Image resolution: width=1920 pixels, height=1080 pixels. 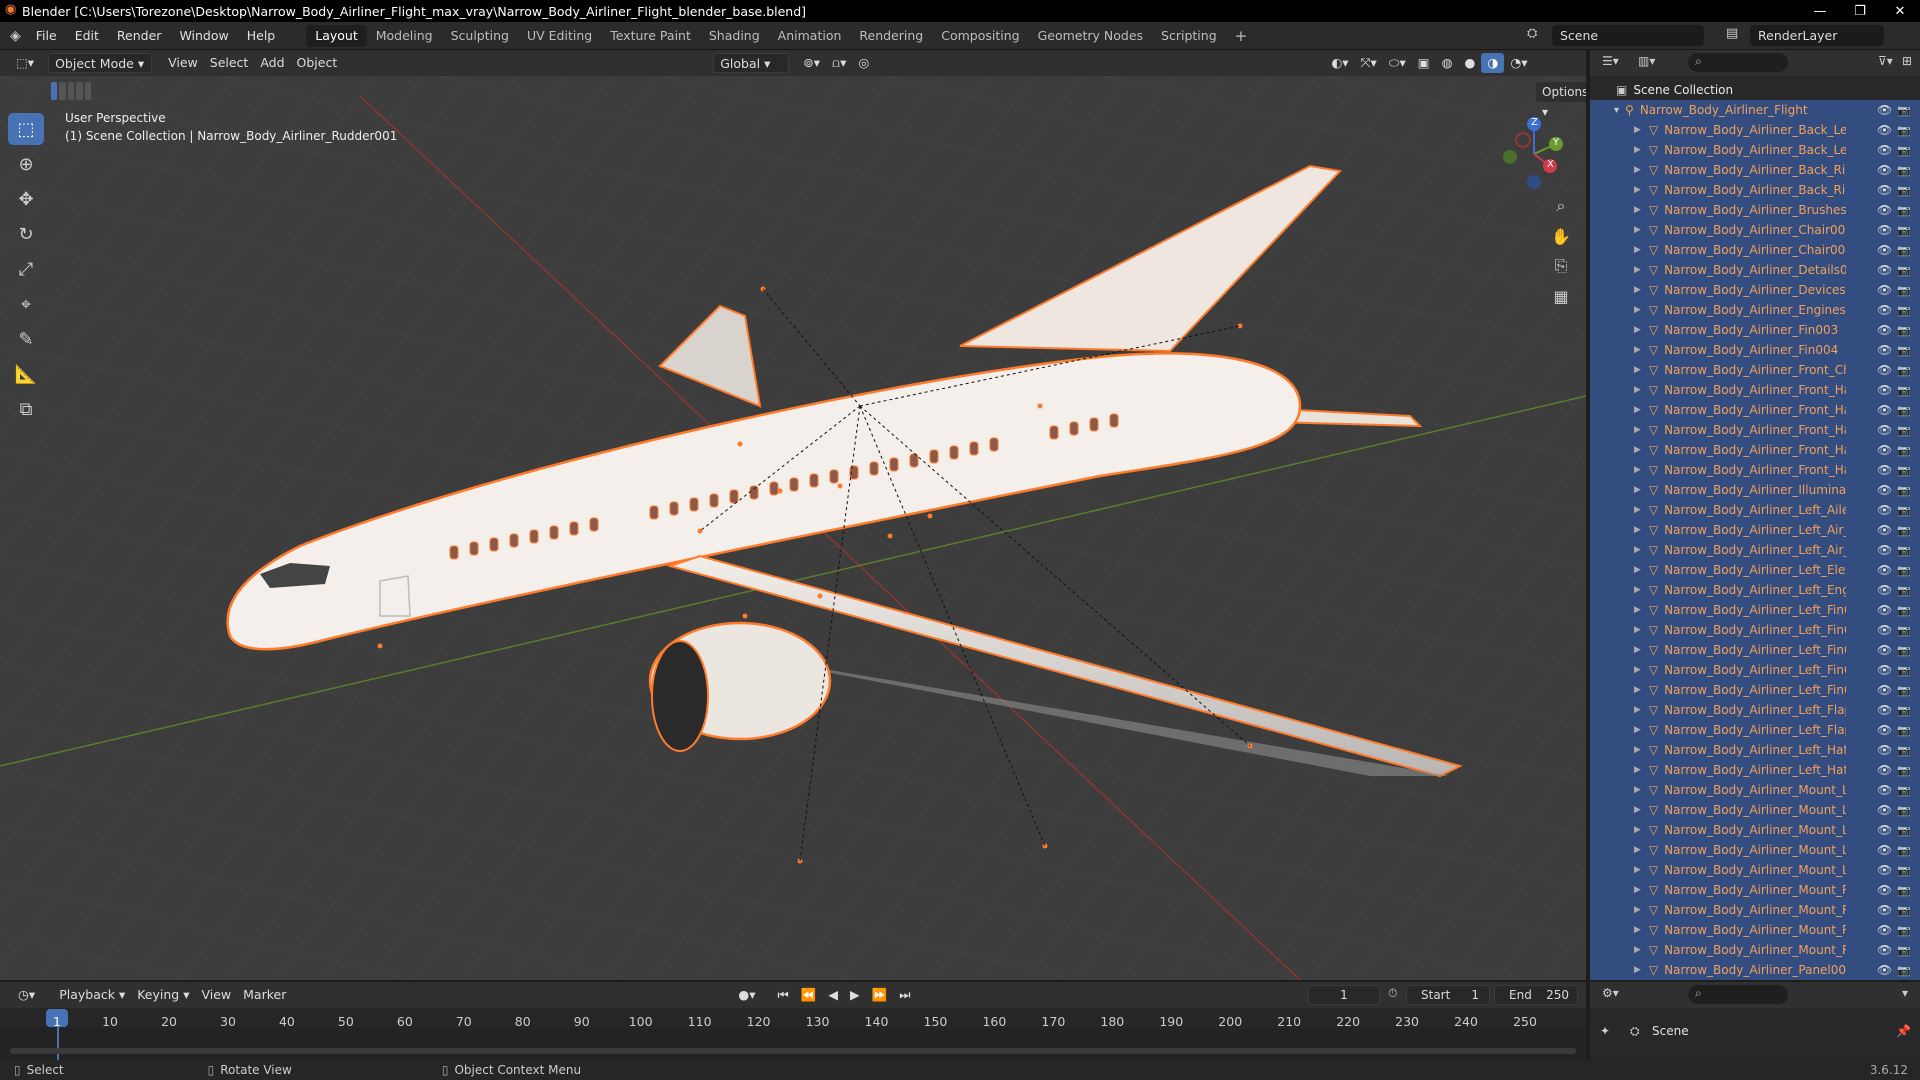 I want to click on proportional-edit-icon: ◎, so click(x=863, y=63).